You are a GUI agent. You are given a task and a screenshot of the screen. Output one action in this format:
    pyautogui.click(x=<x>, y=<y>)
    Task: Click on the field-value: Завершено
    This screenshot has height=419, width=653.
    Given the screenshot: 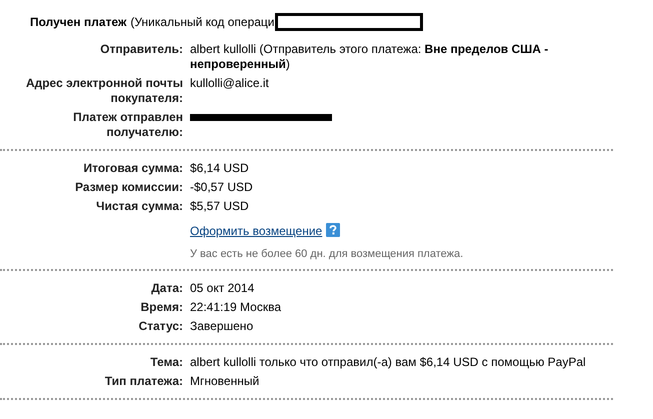 What is the action you would take?
    pyautogui.click(x=222, y=326)
    